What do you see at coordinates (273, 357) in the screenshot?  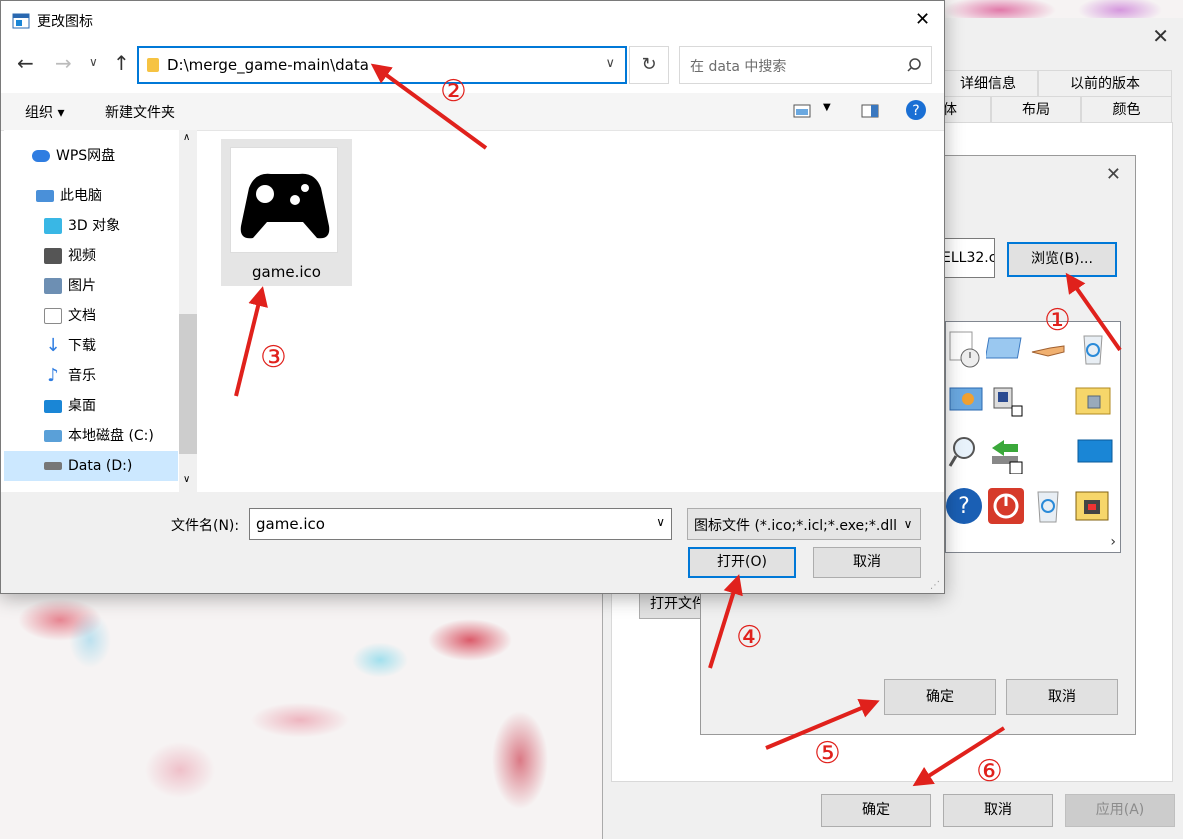 I see `annotation-label-3: ③` at bounding box center [273, 357].